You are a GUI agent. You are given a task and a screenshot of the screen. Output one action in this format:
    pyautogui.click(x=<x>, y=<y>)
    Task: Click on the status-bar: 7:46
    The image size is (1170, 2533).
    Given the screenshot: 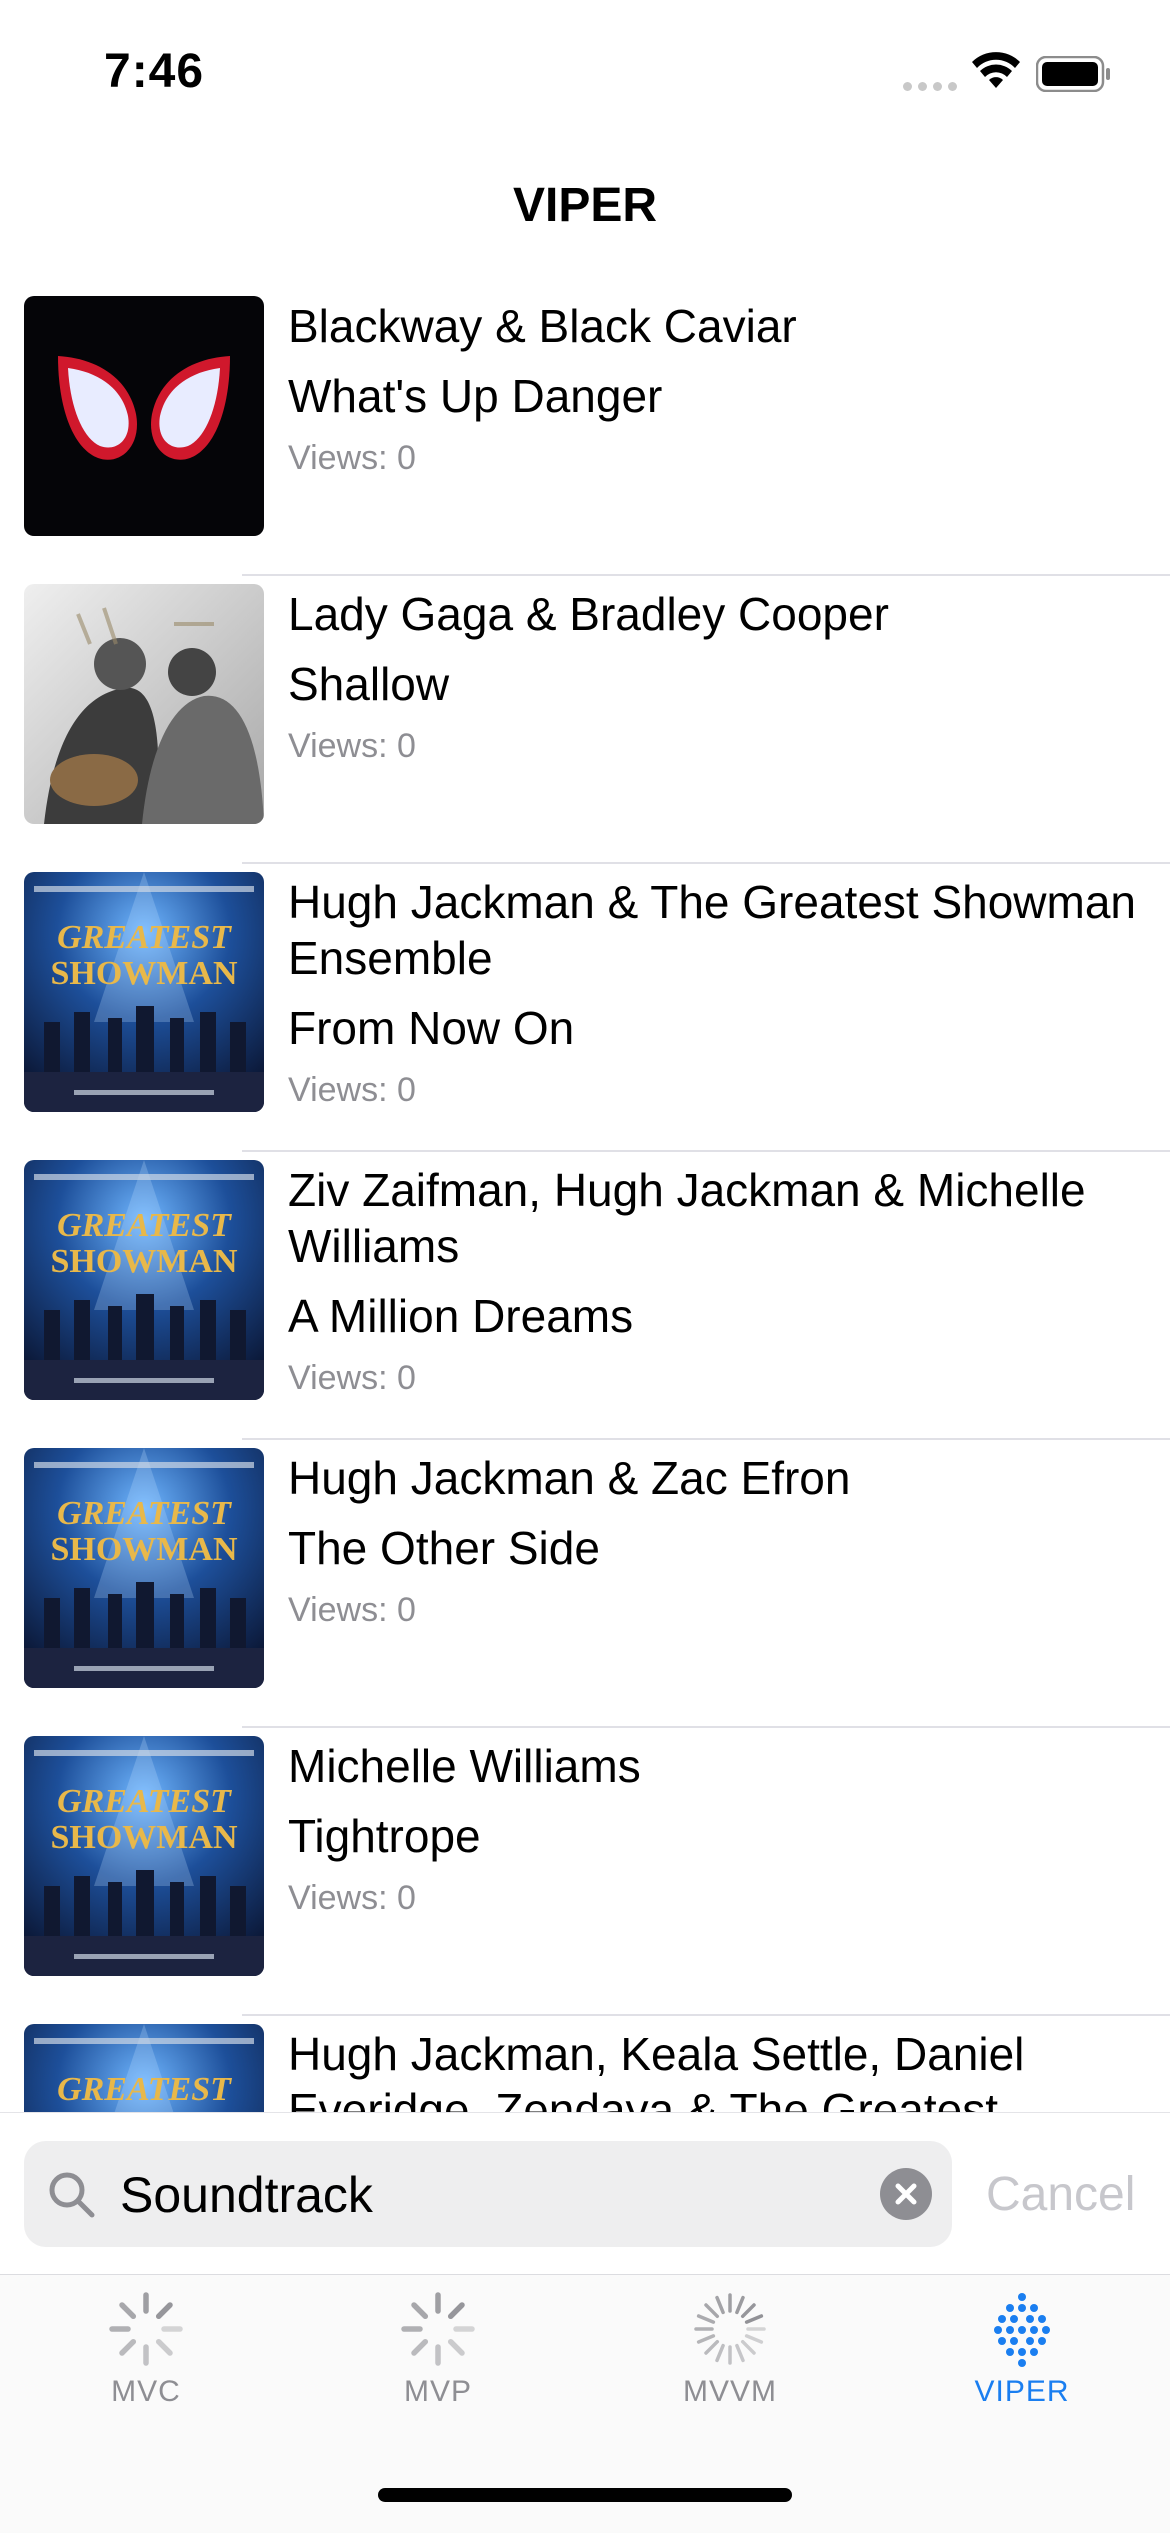 What is the action you would take?
    pyautogui.click(x=585, y=70)
    